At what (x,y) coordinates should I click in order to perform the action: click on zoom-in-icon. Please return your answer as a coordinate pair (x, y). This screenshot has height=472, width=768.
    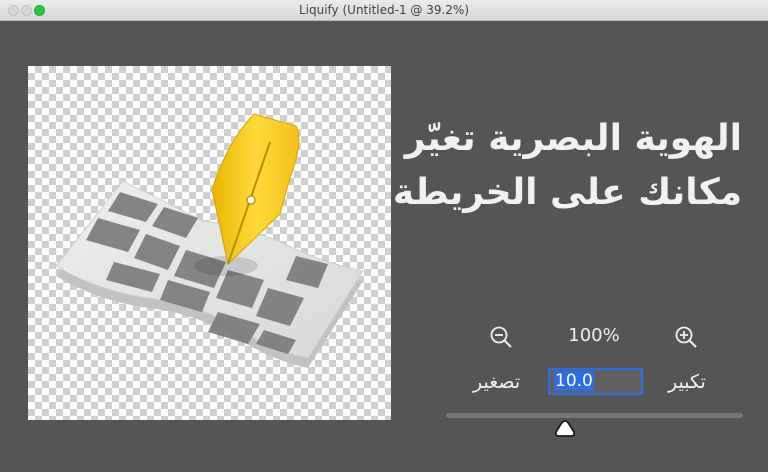
    Looking at the image, I should click on (686, 337).